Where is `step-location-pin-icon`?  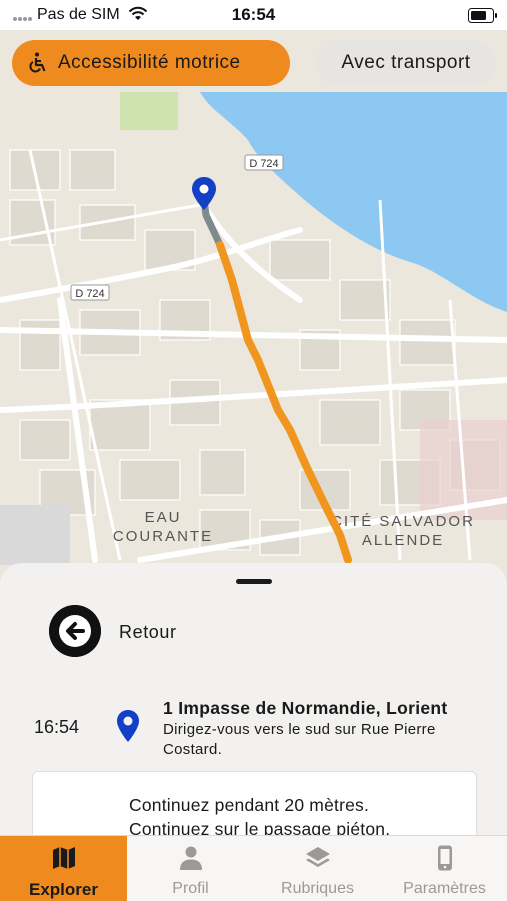
step-location-pin-icon is located at coordinates (128, 726).